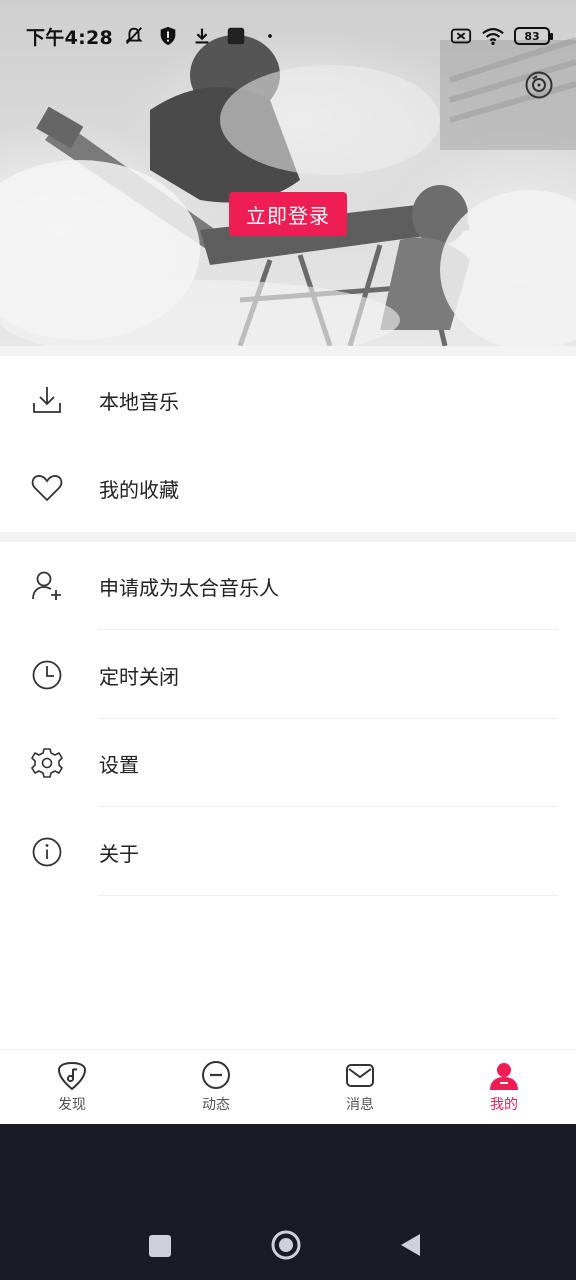 Image resolution: width=576 pixels, height=1280 pixels. I want to click on app-notification-icon, so click(236, 36).